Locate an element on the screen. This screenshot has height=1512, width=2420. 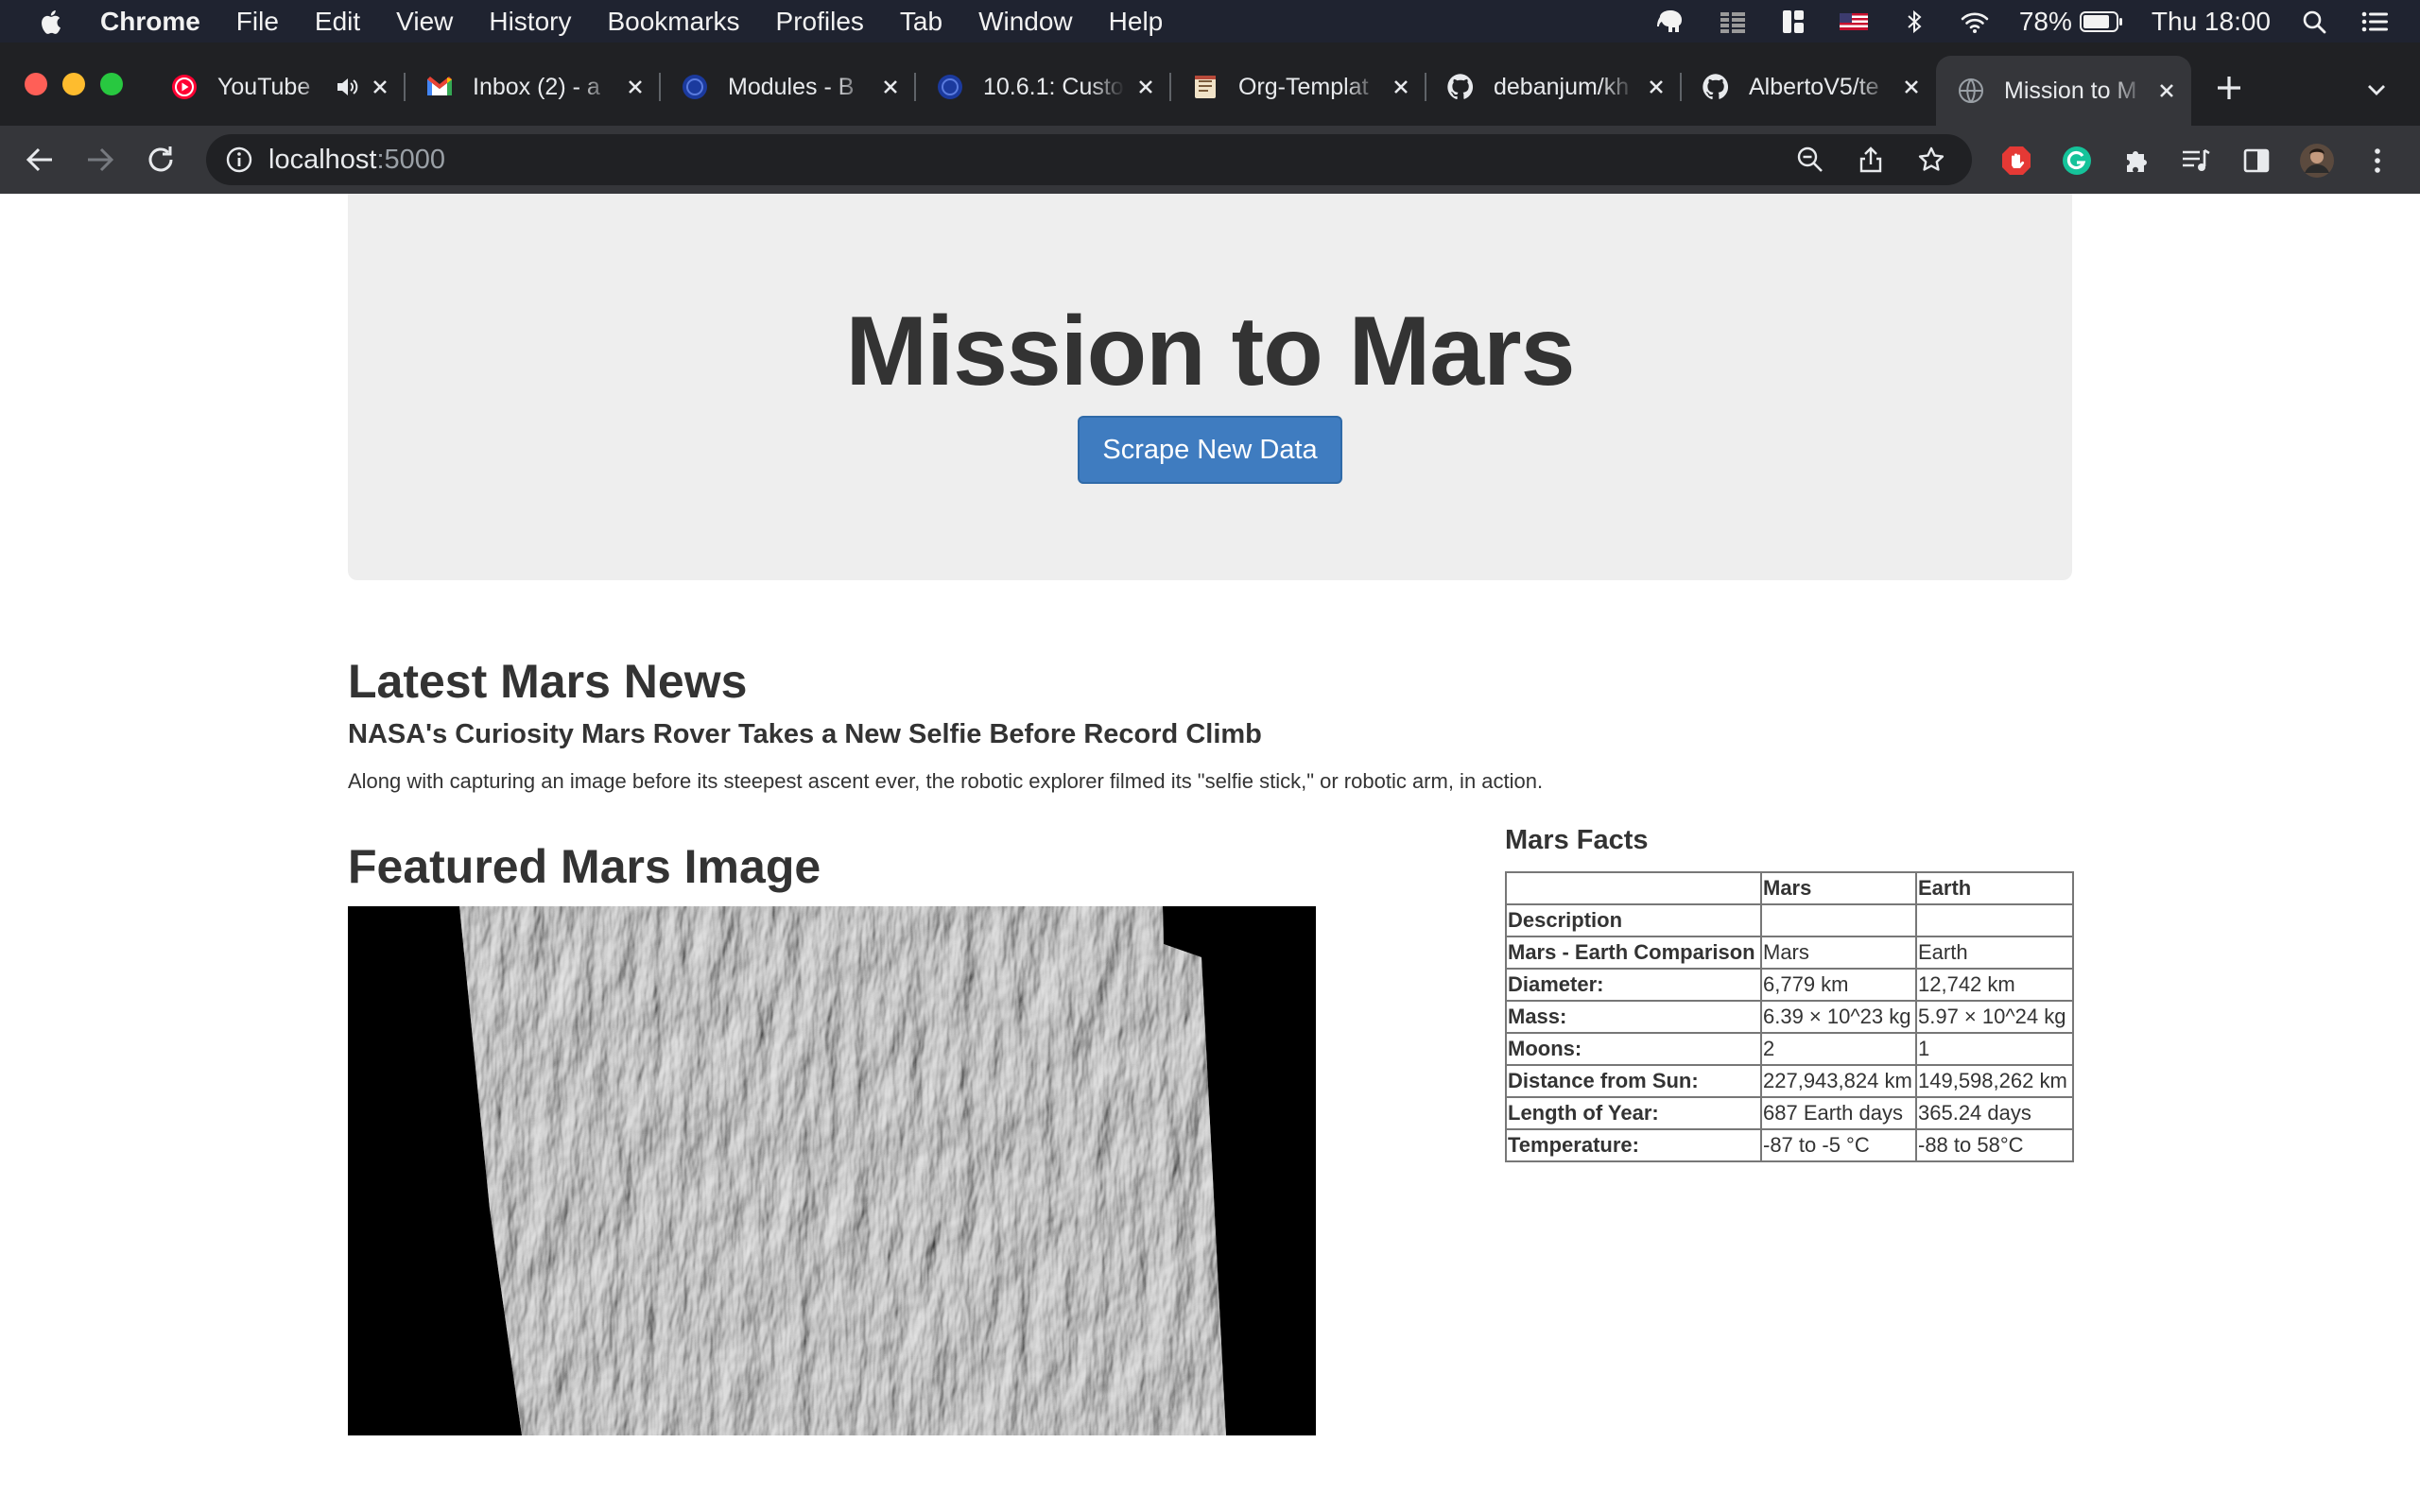
table-row: Temperature: -87 to -5 °C -88 to 58°C is located at coordinates (1789, 1145).